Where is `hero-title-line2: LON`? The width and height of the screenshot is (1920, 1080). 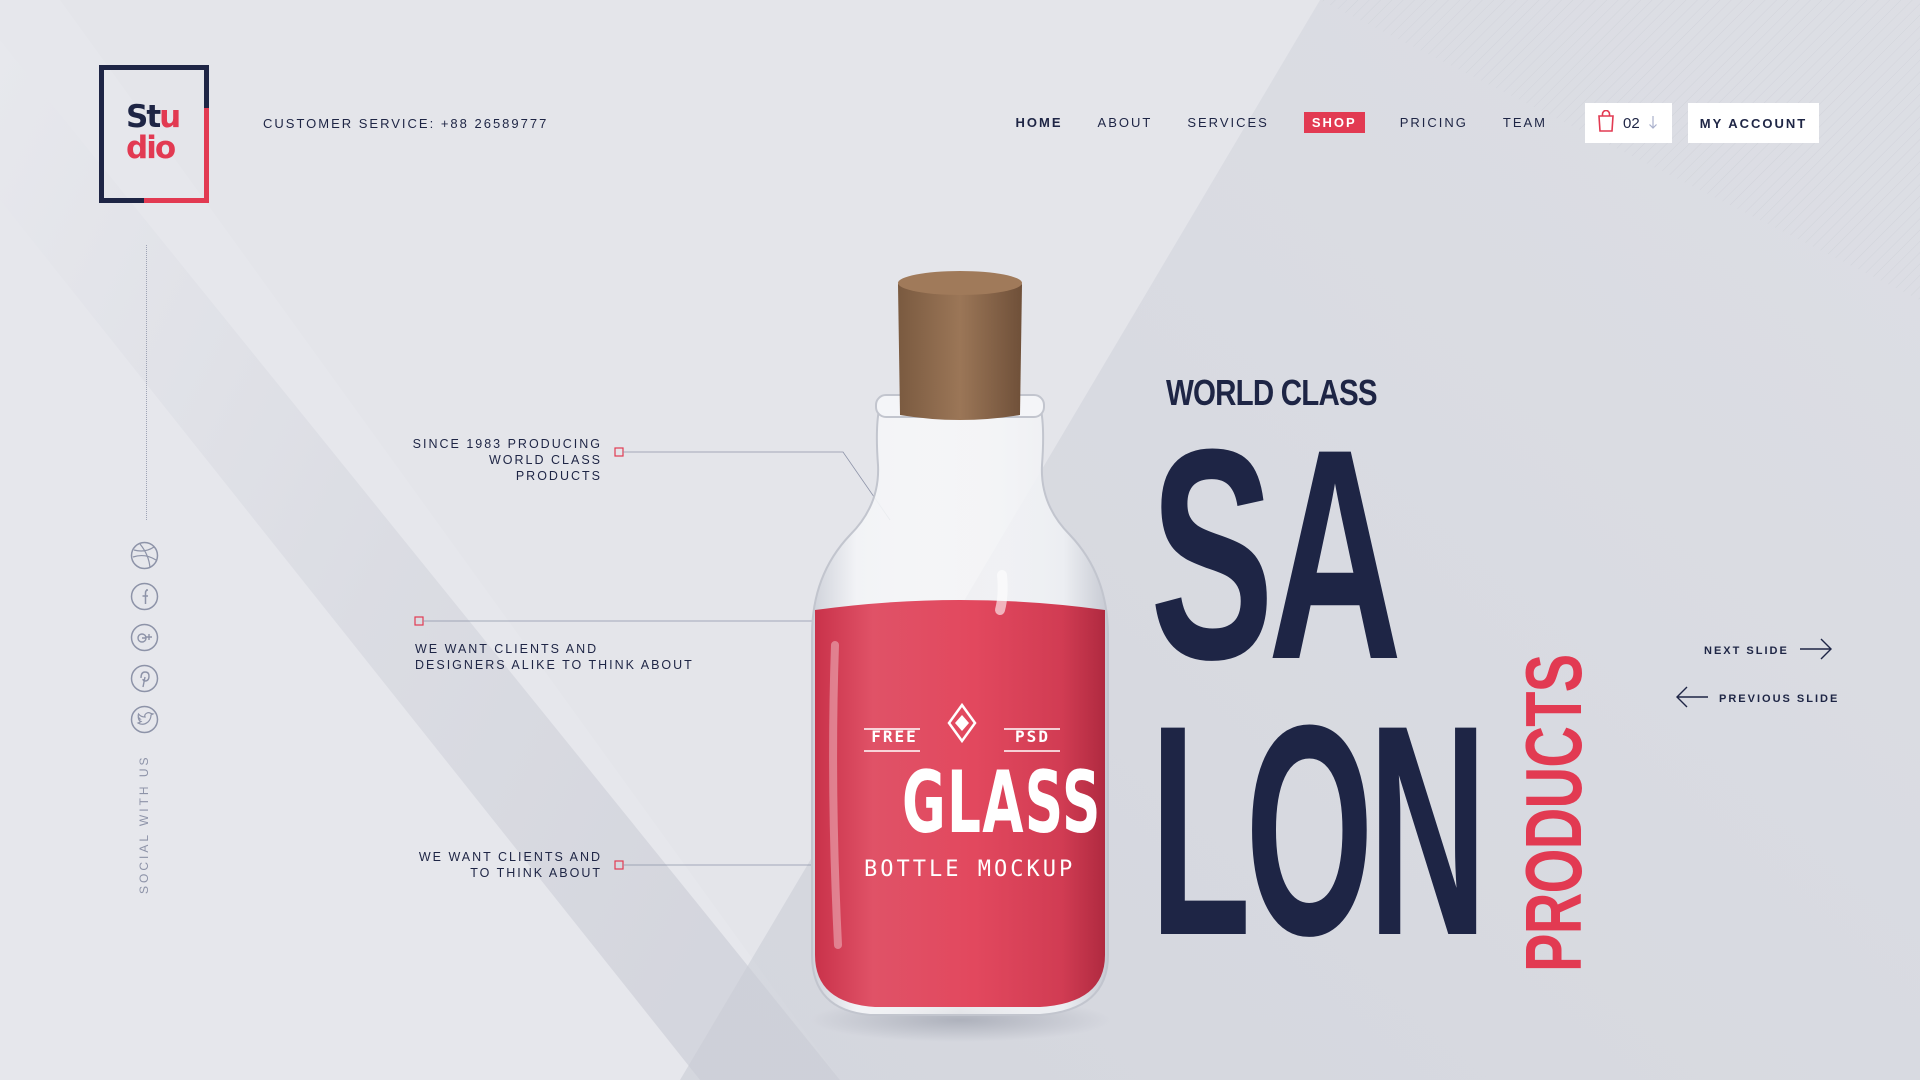
hero-title-line2: LON is located at coordinates (1318, 830).